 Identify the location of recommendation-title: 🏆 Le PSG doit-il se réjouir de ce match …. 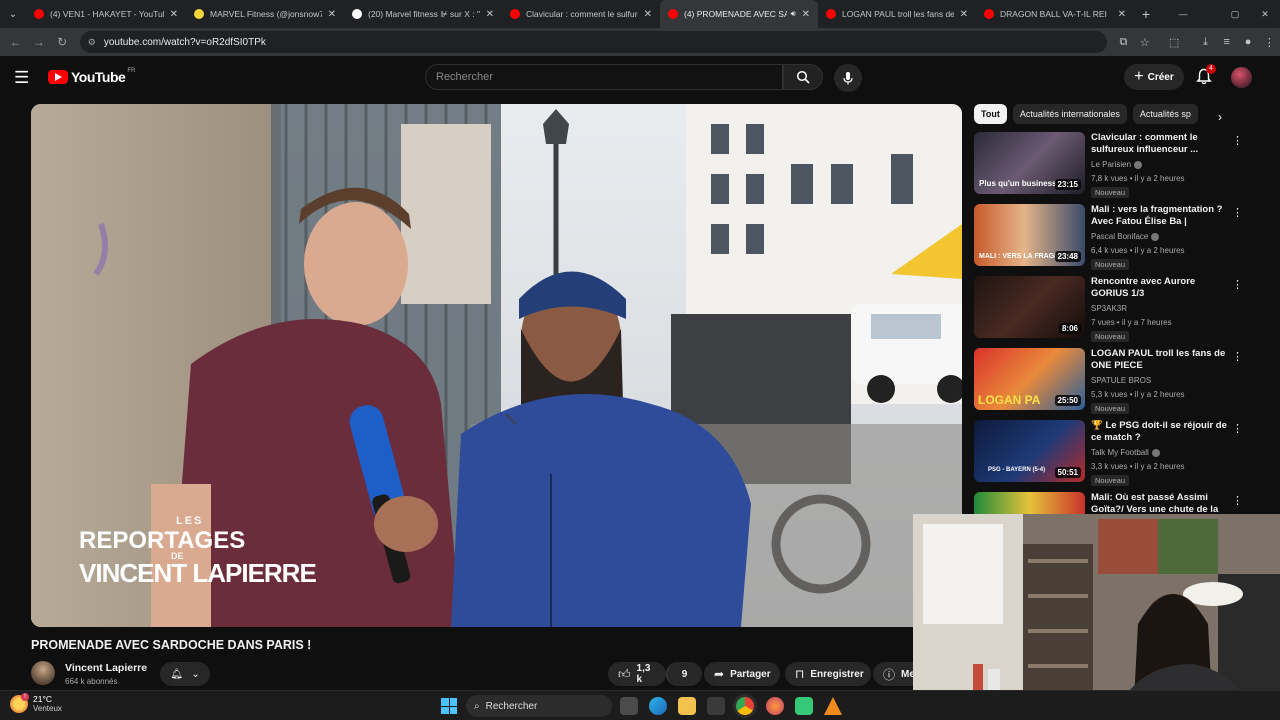
(1160, 432).